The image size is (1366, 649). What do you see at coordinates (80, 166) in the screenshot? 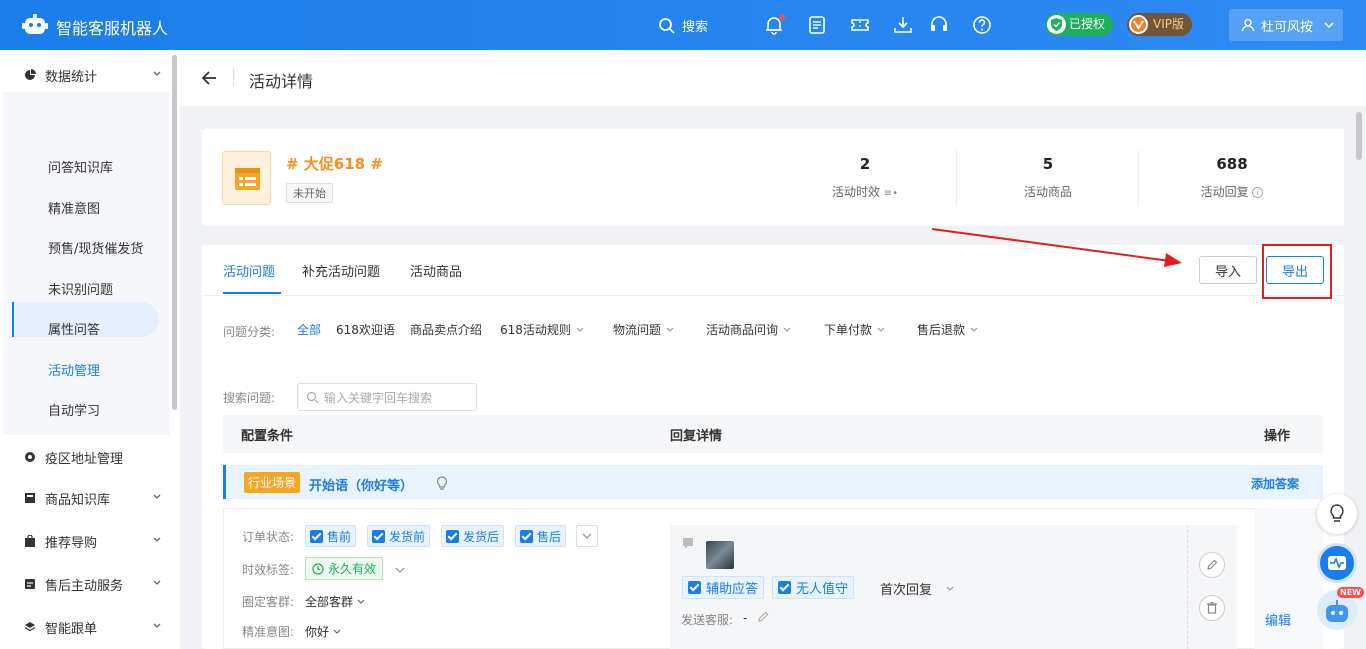
I see `sidebar-subitem-qa-knowledge: 问答知识库` at bounding box center [80, 166].